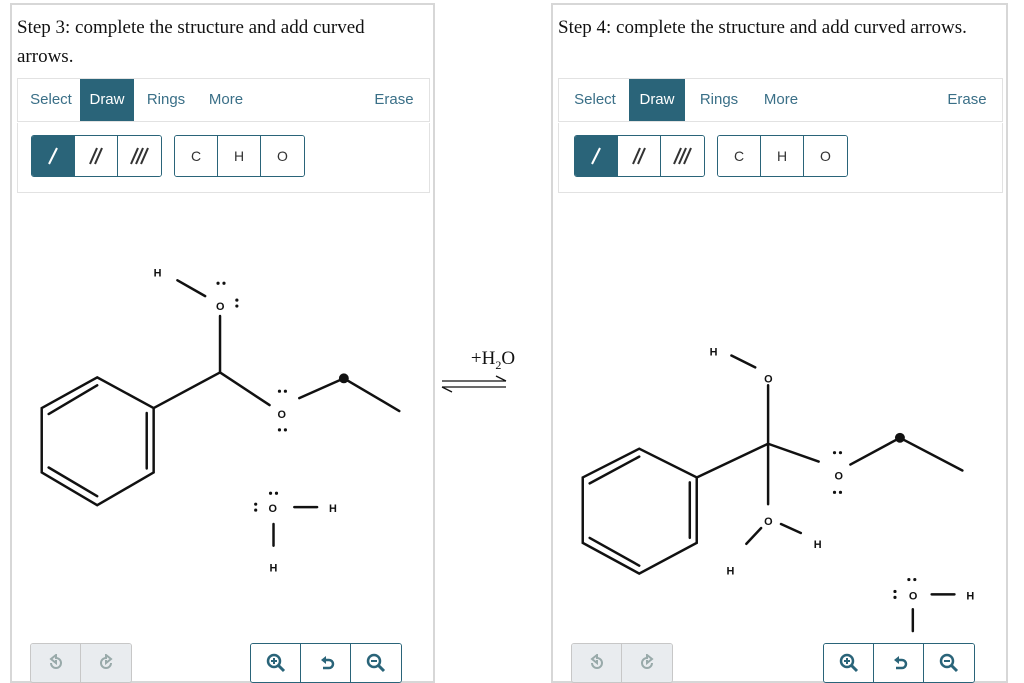  I want to click on left-draw-options: C H O, so click(223, 158).